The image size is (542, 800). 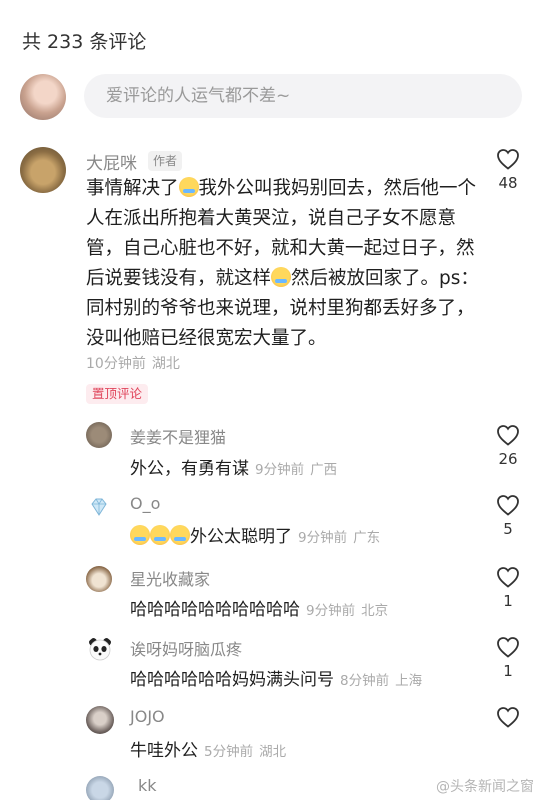 I want to click on reply-text: 外公太聪明了 9分钟前 广东, so click(x=255, y=534).